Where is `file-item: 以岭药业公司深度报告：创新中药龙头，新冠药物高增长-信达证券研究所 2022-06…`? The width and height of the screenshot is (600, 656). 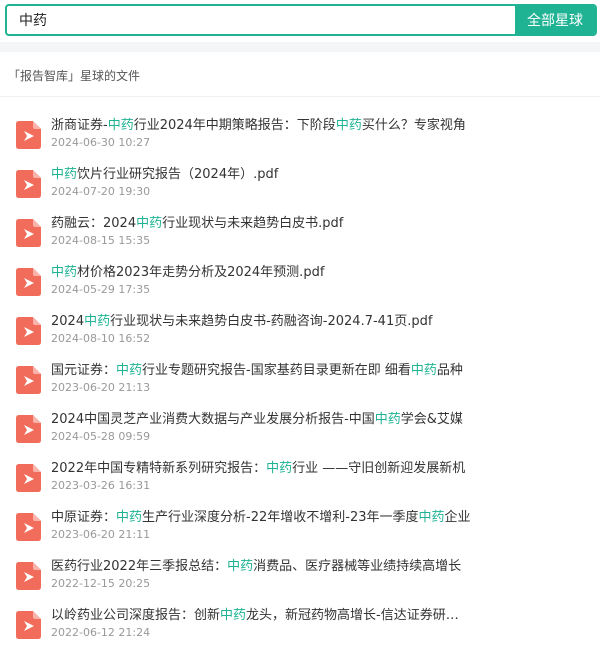 file-item: 以岭药业公司深度报告：创新中药龙头，新冠药物高增长-信达证券研究所 2022-06… is located at coordinates (300, 626).